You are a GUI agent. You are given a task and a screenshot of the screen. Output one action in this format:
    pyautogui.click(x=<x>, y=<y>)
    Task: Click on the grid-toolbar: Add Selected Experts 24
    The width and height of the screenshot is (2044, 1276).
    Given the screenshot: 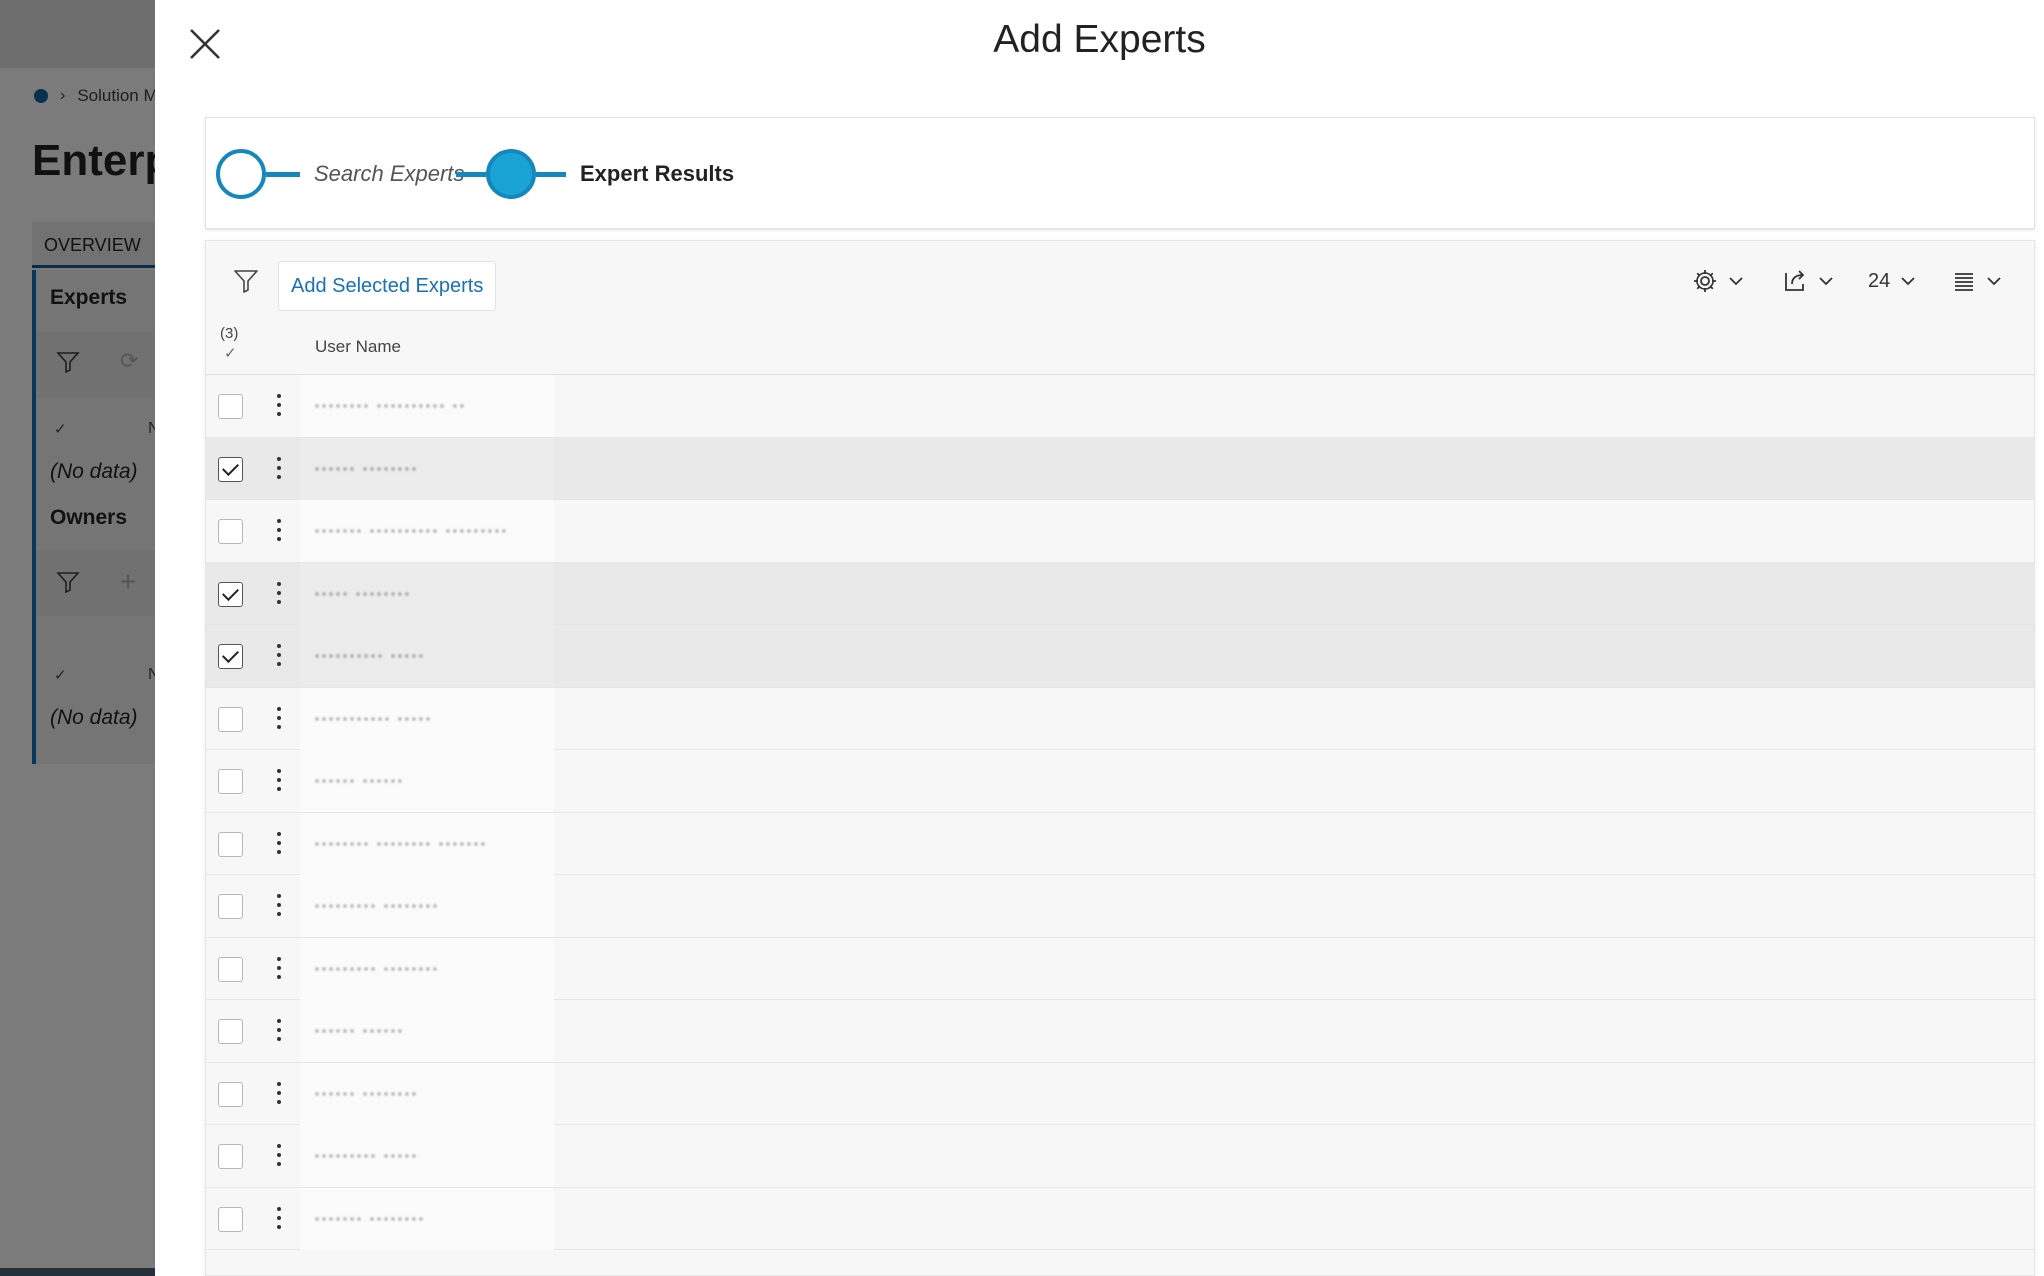 What is the action you would take?
    pyautogui.click(x=1120, y=279)
    